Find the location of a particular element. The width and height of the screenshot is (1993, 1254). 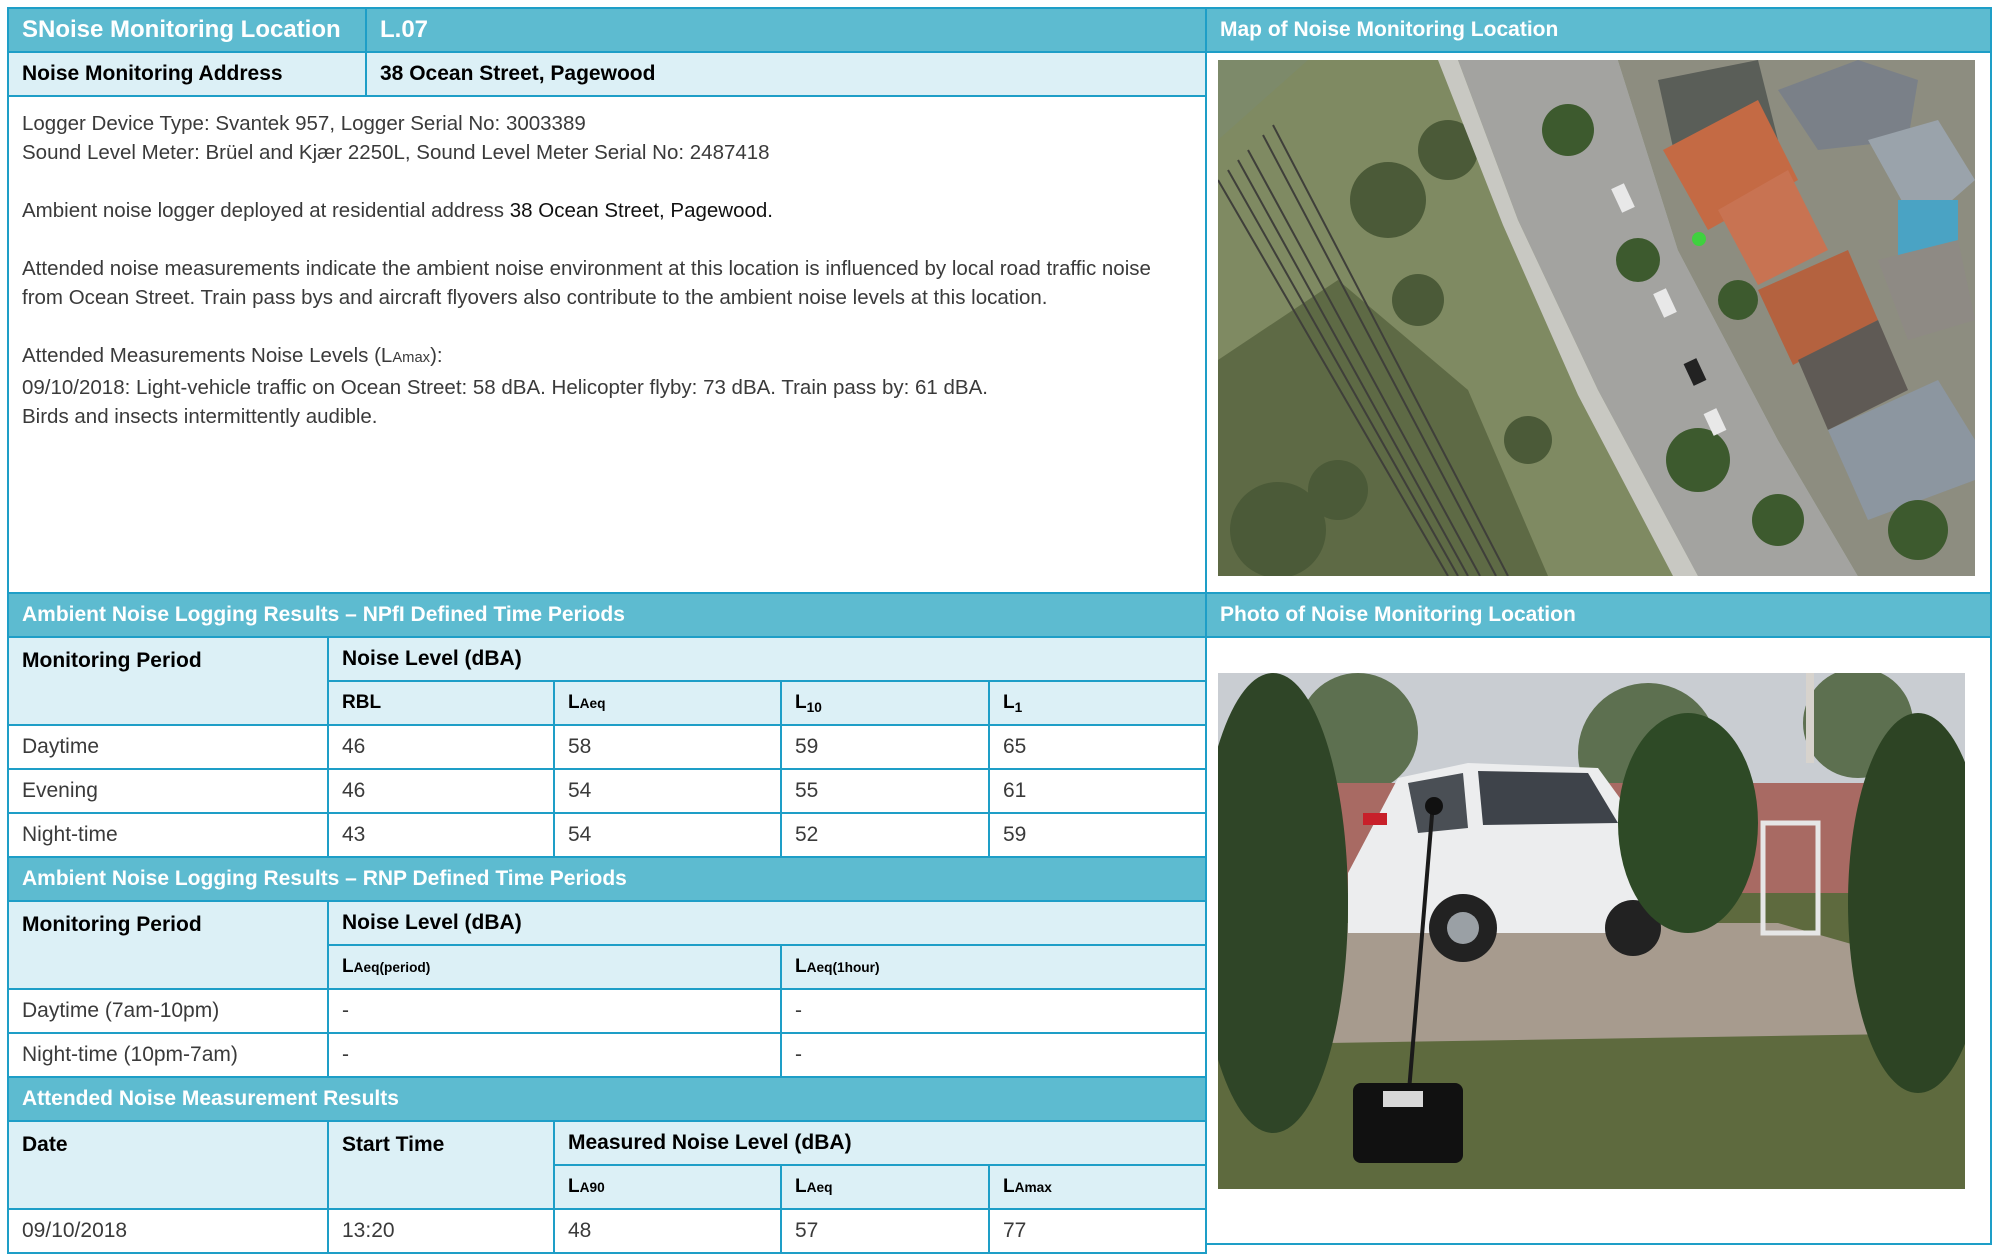

photo-title: Photo of Noise Monitoring Location is located at coordinates (1598, 615).